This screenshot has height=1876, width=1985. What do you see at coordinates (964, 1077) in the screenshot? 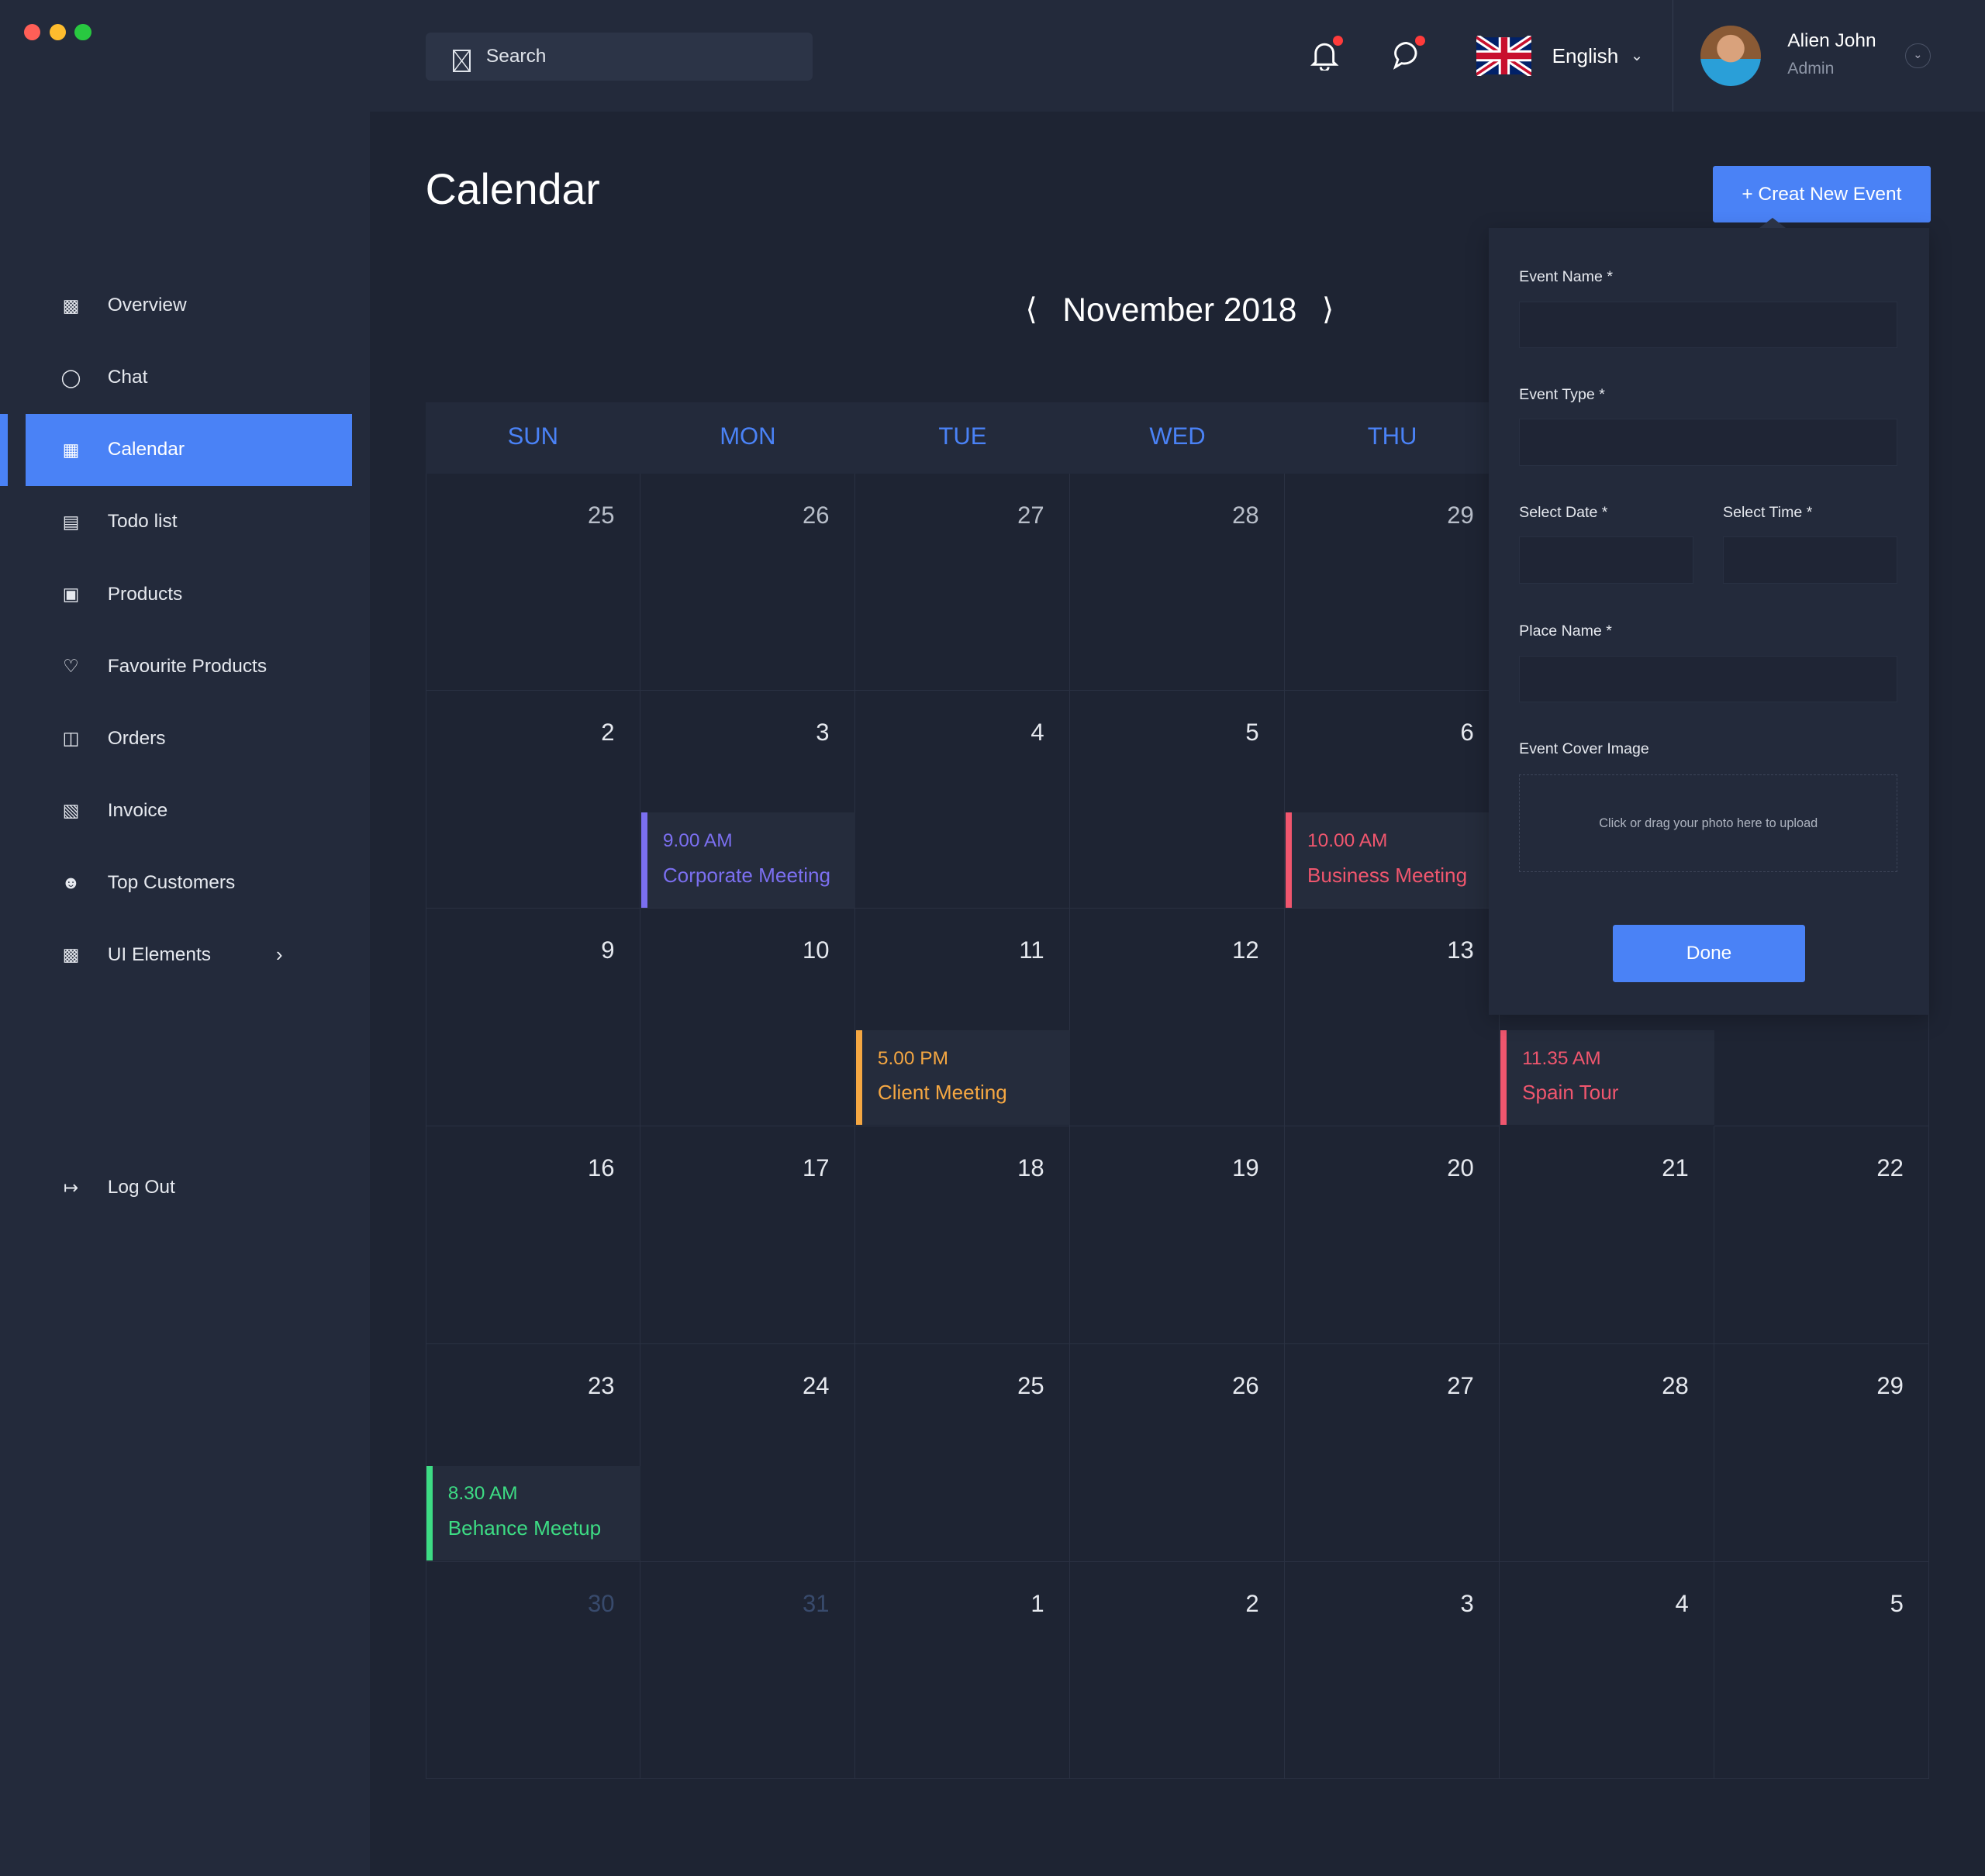
I see `calendar-event: 5.00 PM Client Meeting` at bounding box center [964, 1077].